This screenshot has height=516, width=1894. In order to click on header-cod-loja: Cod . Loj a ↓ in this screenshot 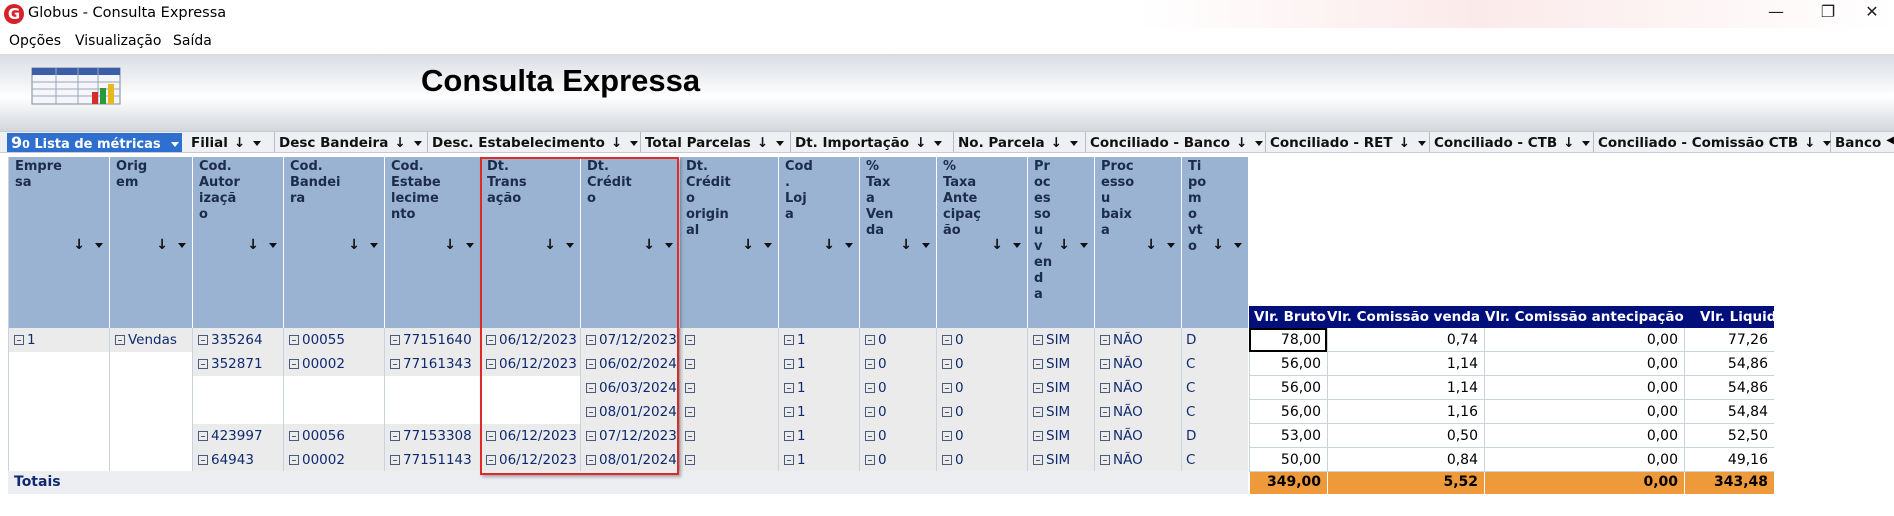, I will do `click(818, 242)`.